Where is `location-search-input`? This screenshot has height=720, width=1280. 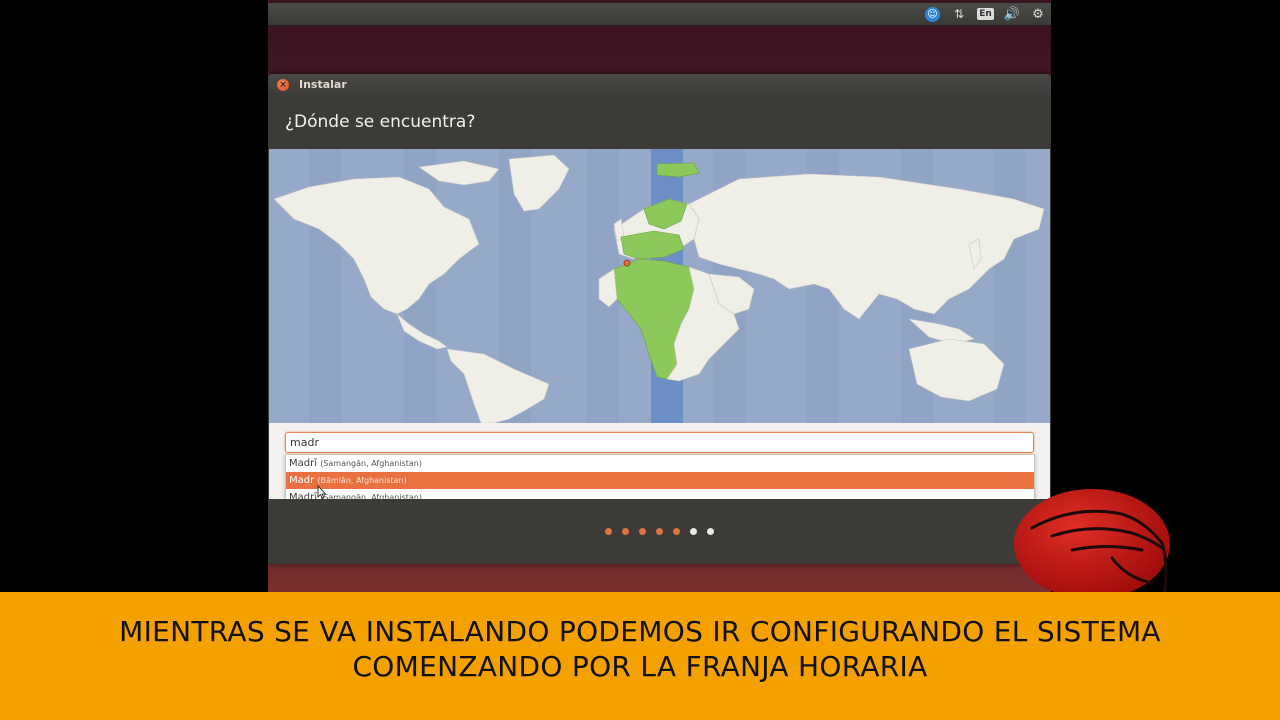
location-search-input is located at coordinates (659, 442).